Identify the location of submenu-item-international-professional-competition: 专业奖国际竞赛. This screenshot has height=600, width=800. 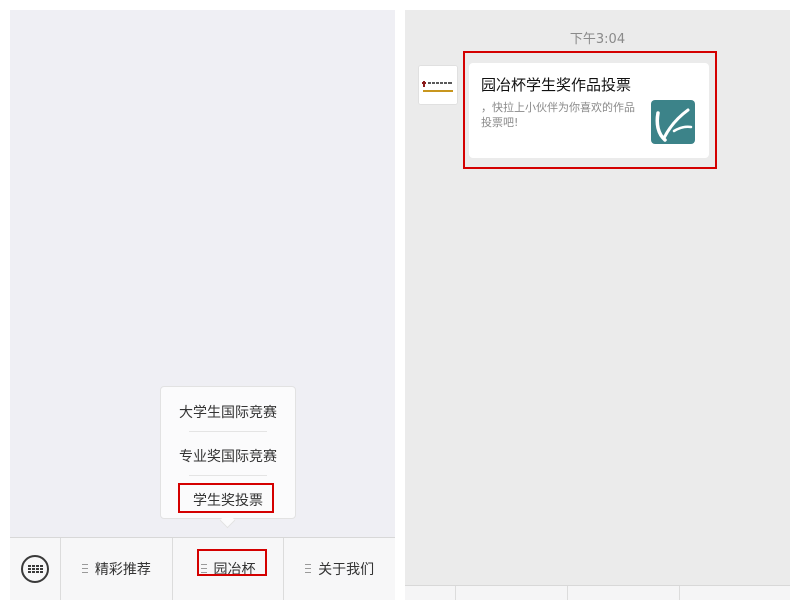
(228, 456).